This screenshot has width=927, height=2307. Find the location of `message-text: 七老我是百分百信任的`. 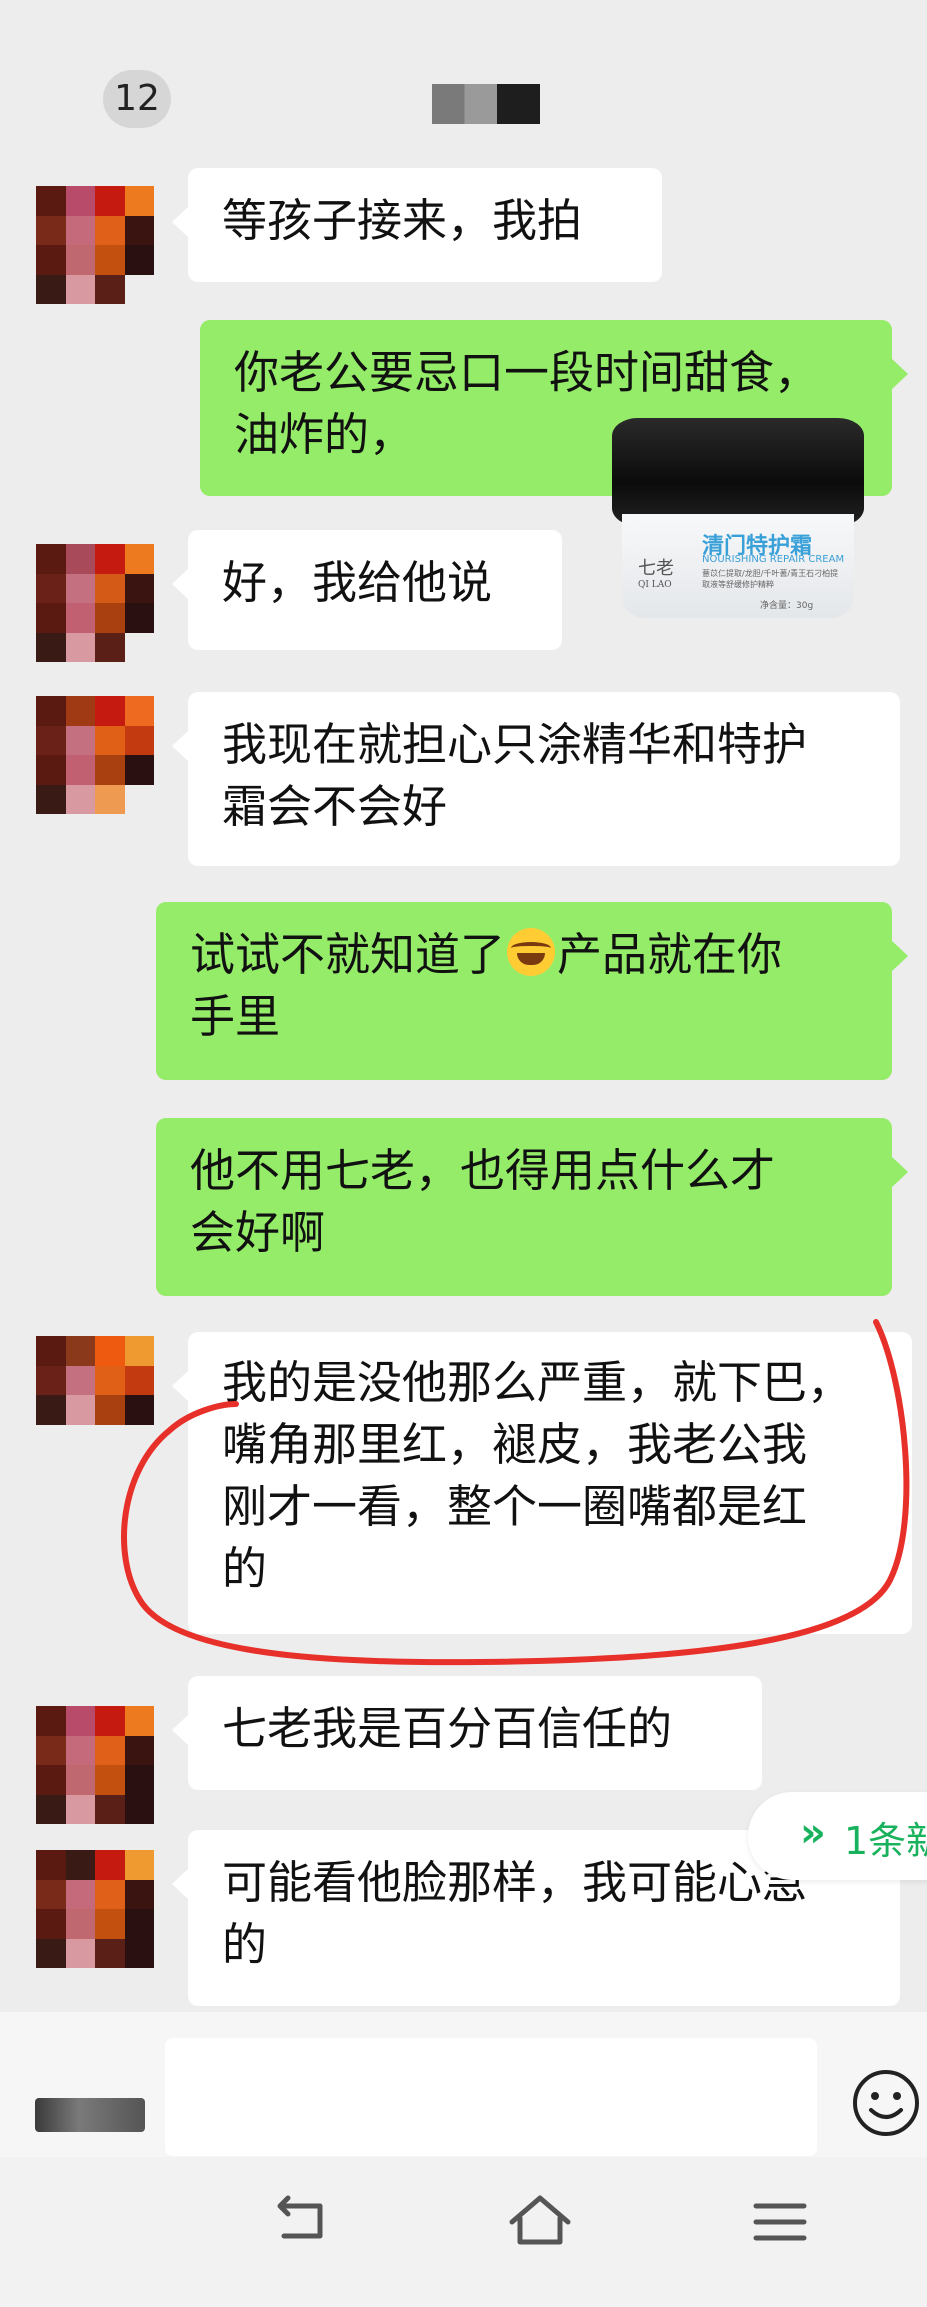

message-text: 七老我是百分百信任的 is located at coordinates (447, 1728).